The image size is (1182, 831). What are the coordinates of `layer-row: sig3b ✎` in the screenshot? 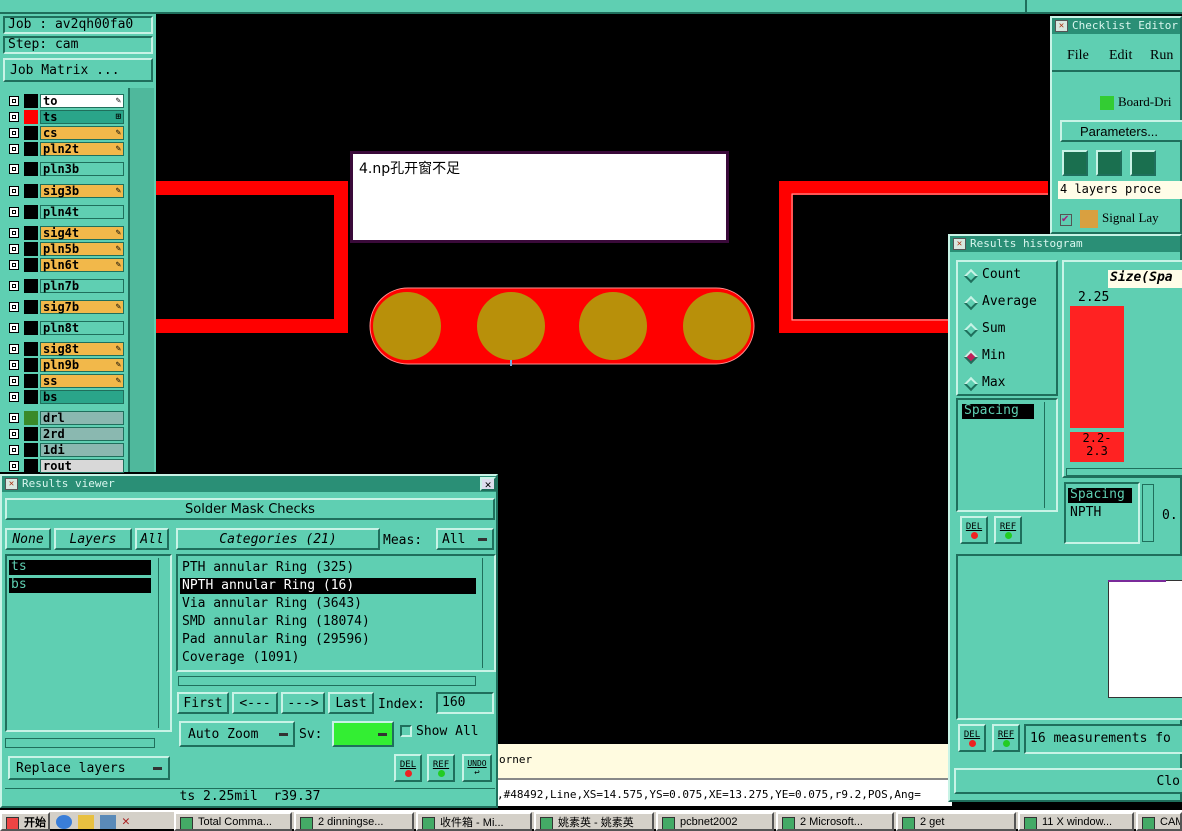 It's located at (65, 191).